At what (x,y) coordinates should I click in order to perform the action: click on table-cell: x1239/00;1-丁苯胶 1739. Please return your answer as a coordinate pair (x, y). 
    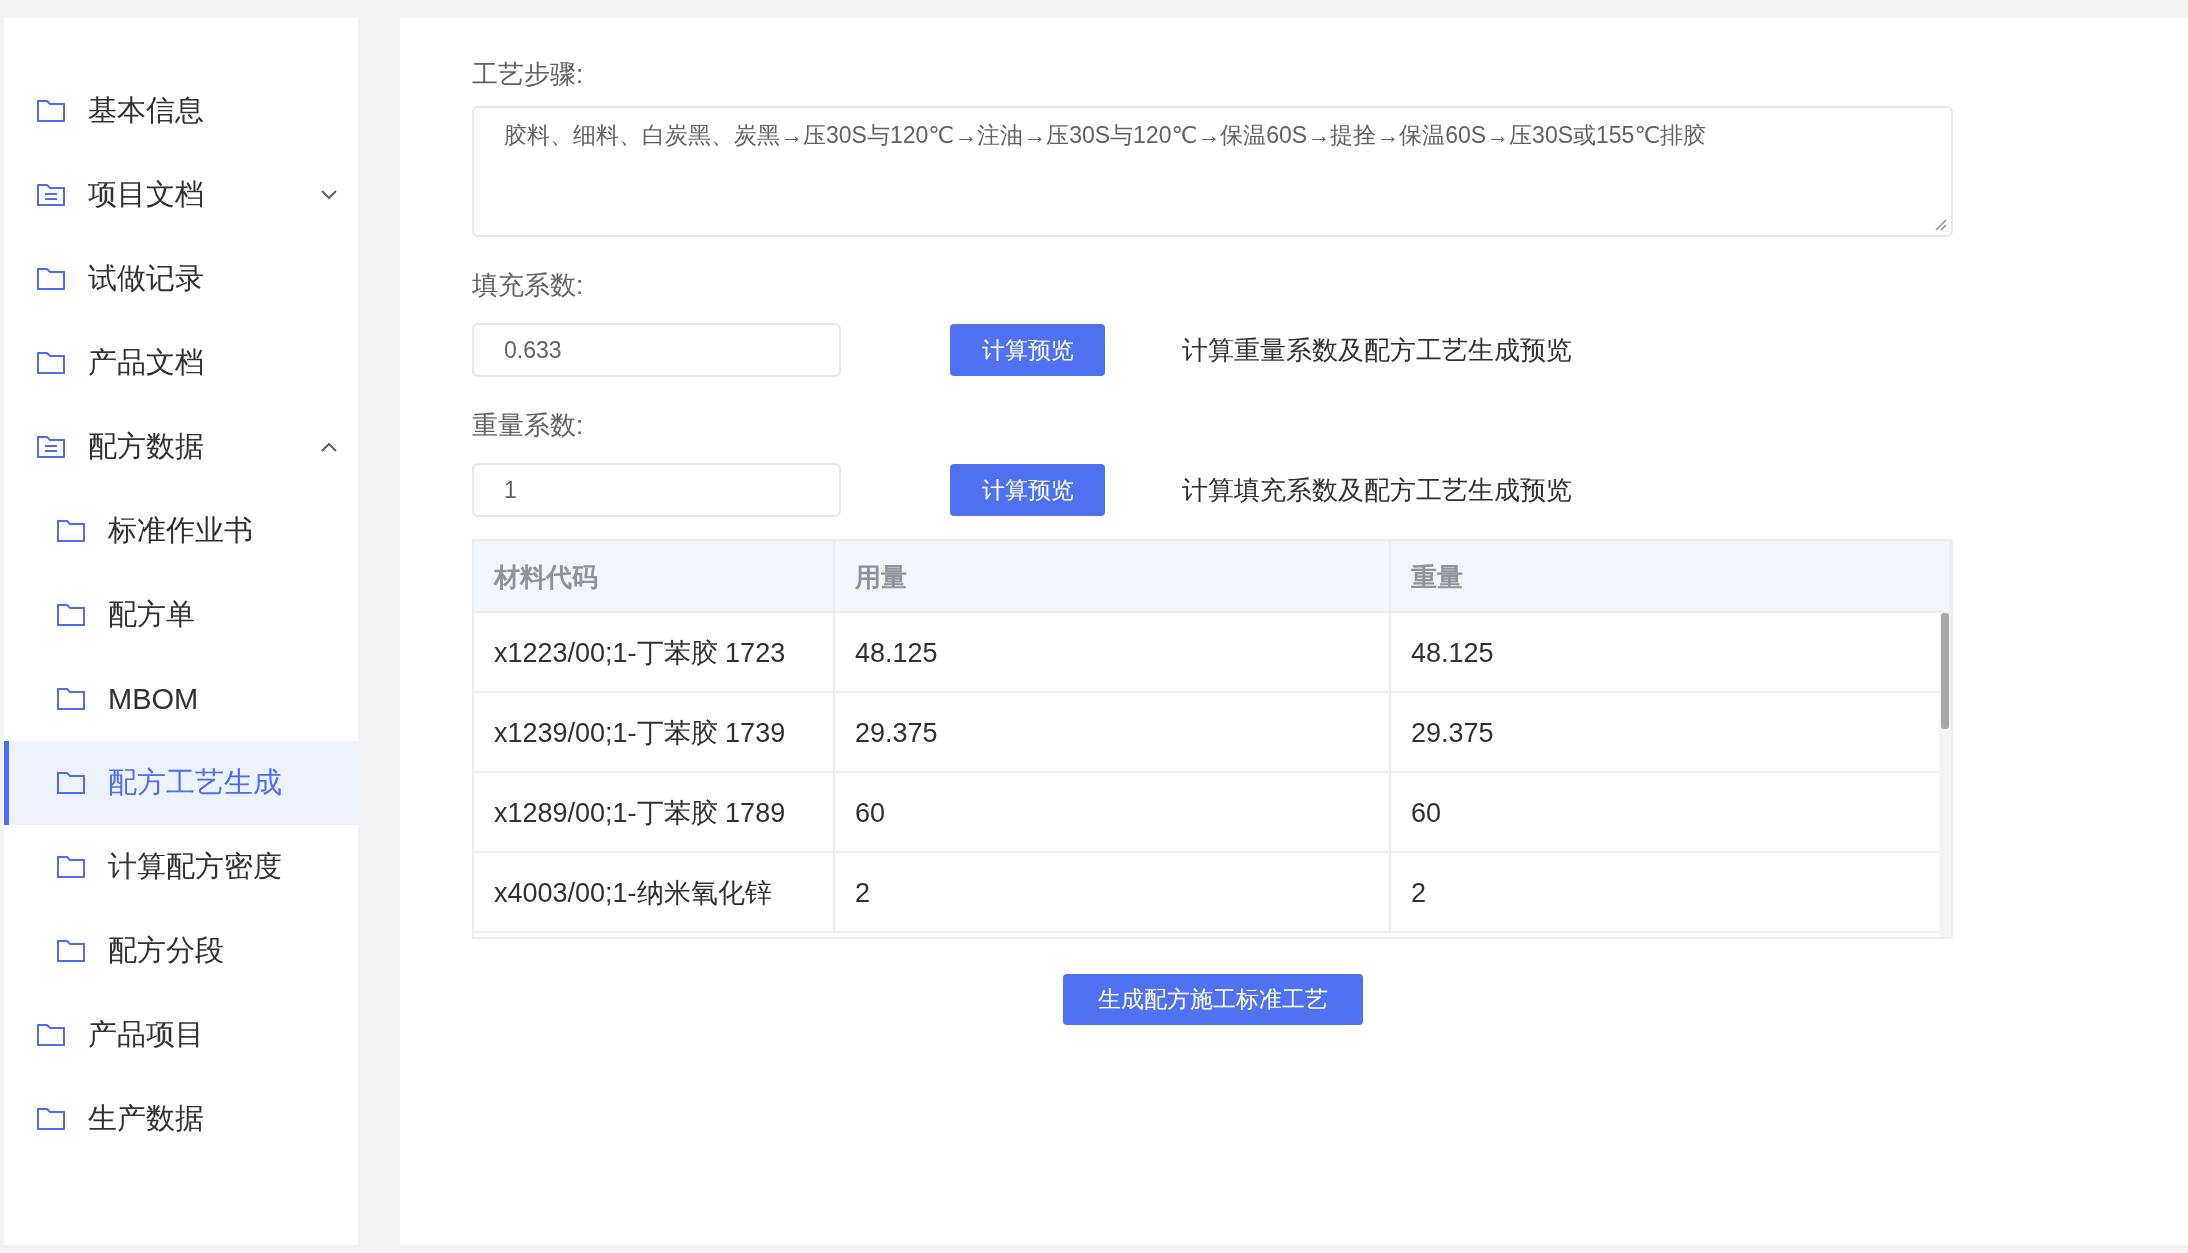
    Looking at the image, I should click on (654, 733).